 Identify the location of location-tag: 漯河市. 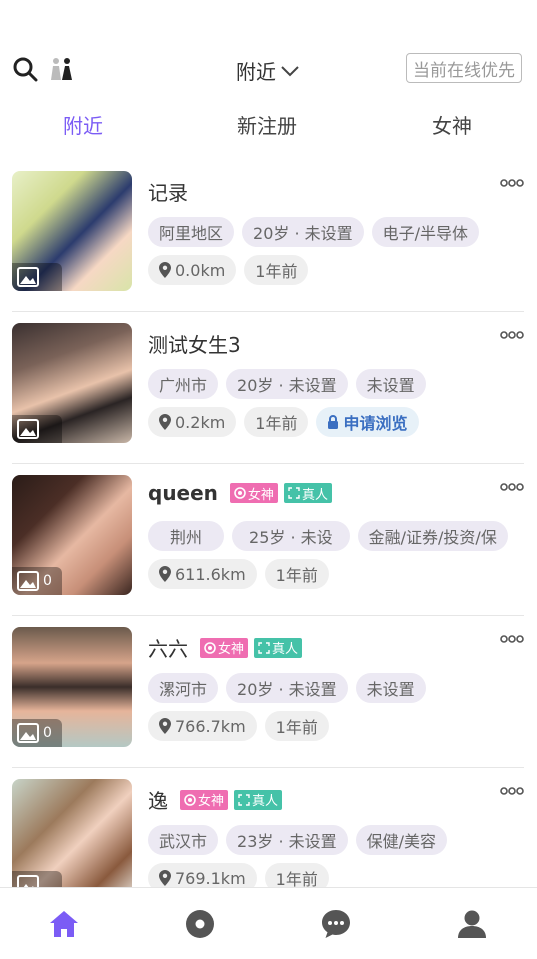
(183, 688).